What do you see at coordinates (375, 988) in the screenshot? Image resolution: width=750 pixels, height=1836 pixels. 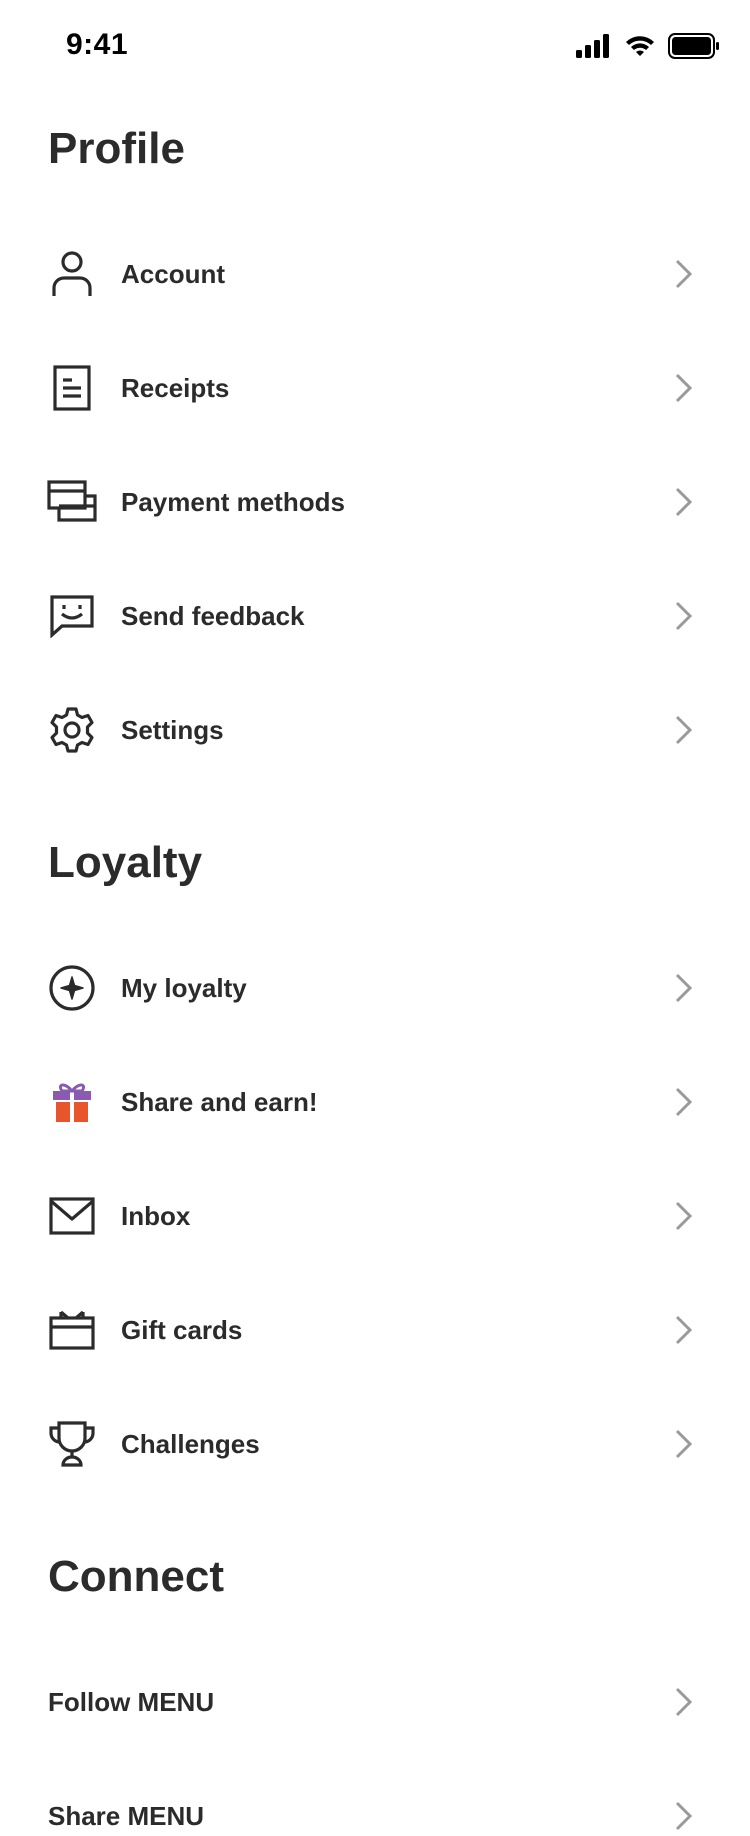 I see `menu-item-my-loyalty: My loyalty` at bounding box center [375, 988].